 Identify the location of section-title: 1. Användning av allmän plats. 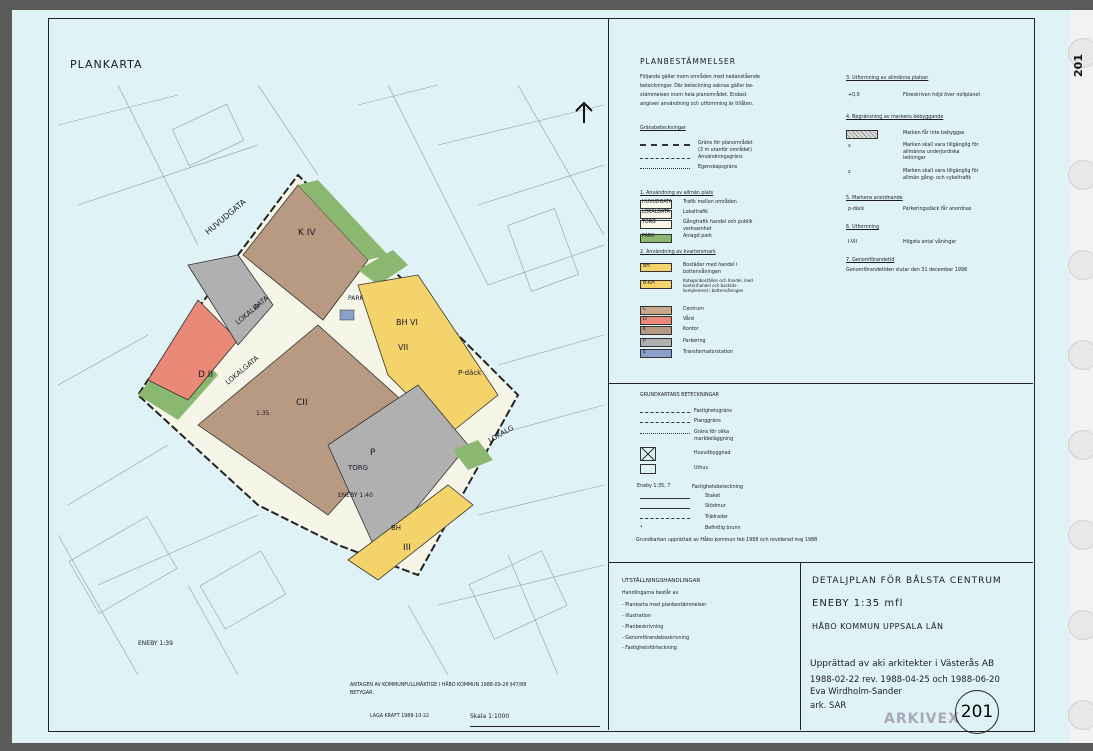
(677, 193).